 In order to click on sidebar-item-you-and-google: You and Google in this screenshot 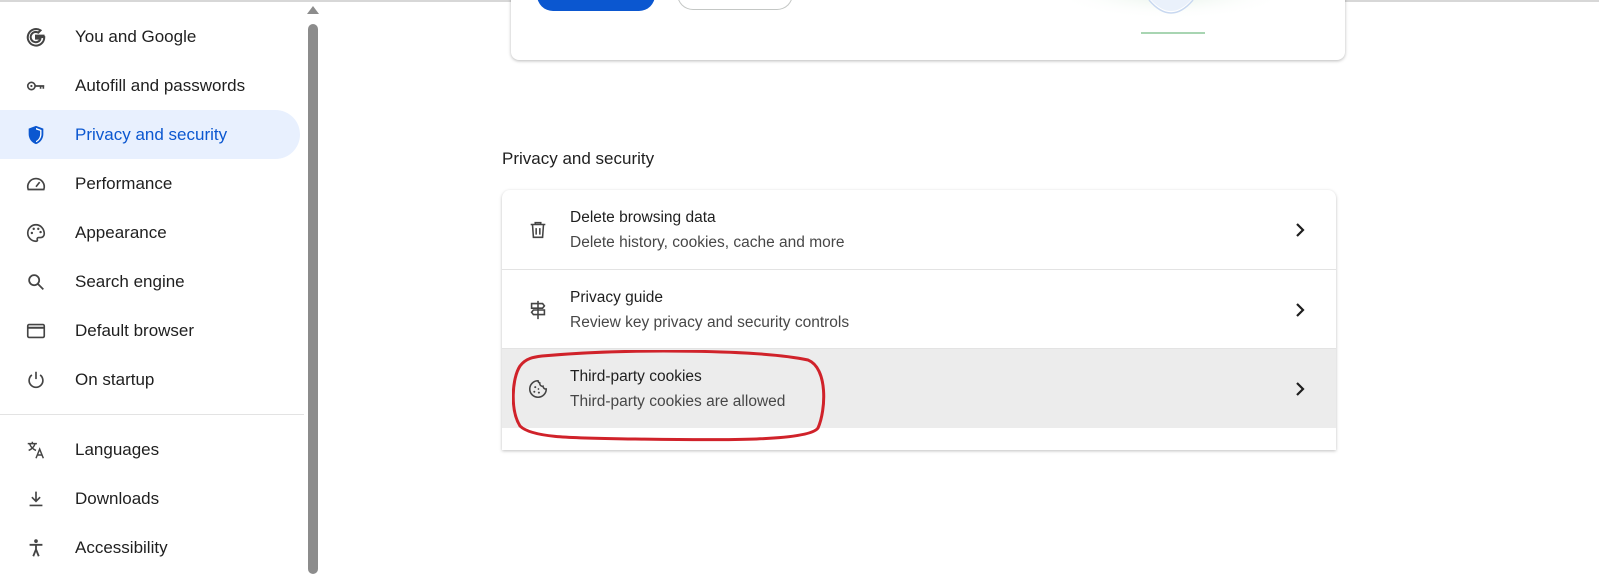, I will do `click(150, 36)`.